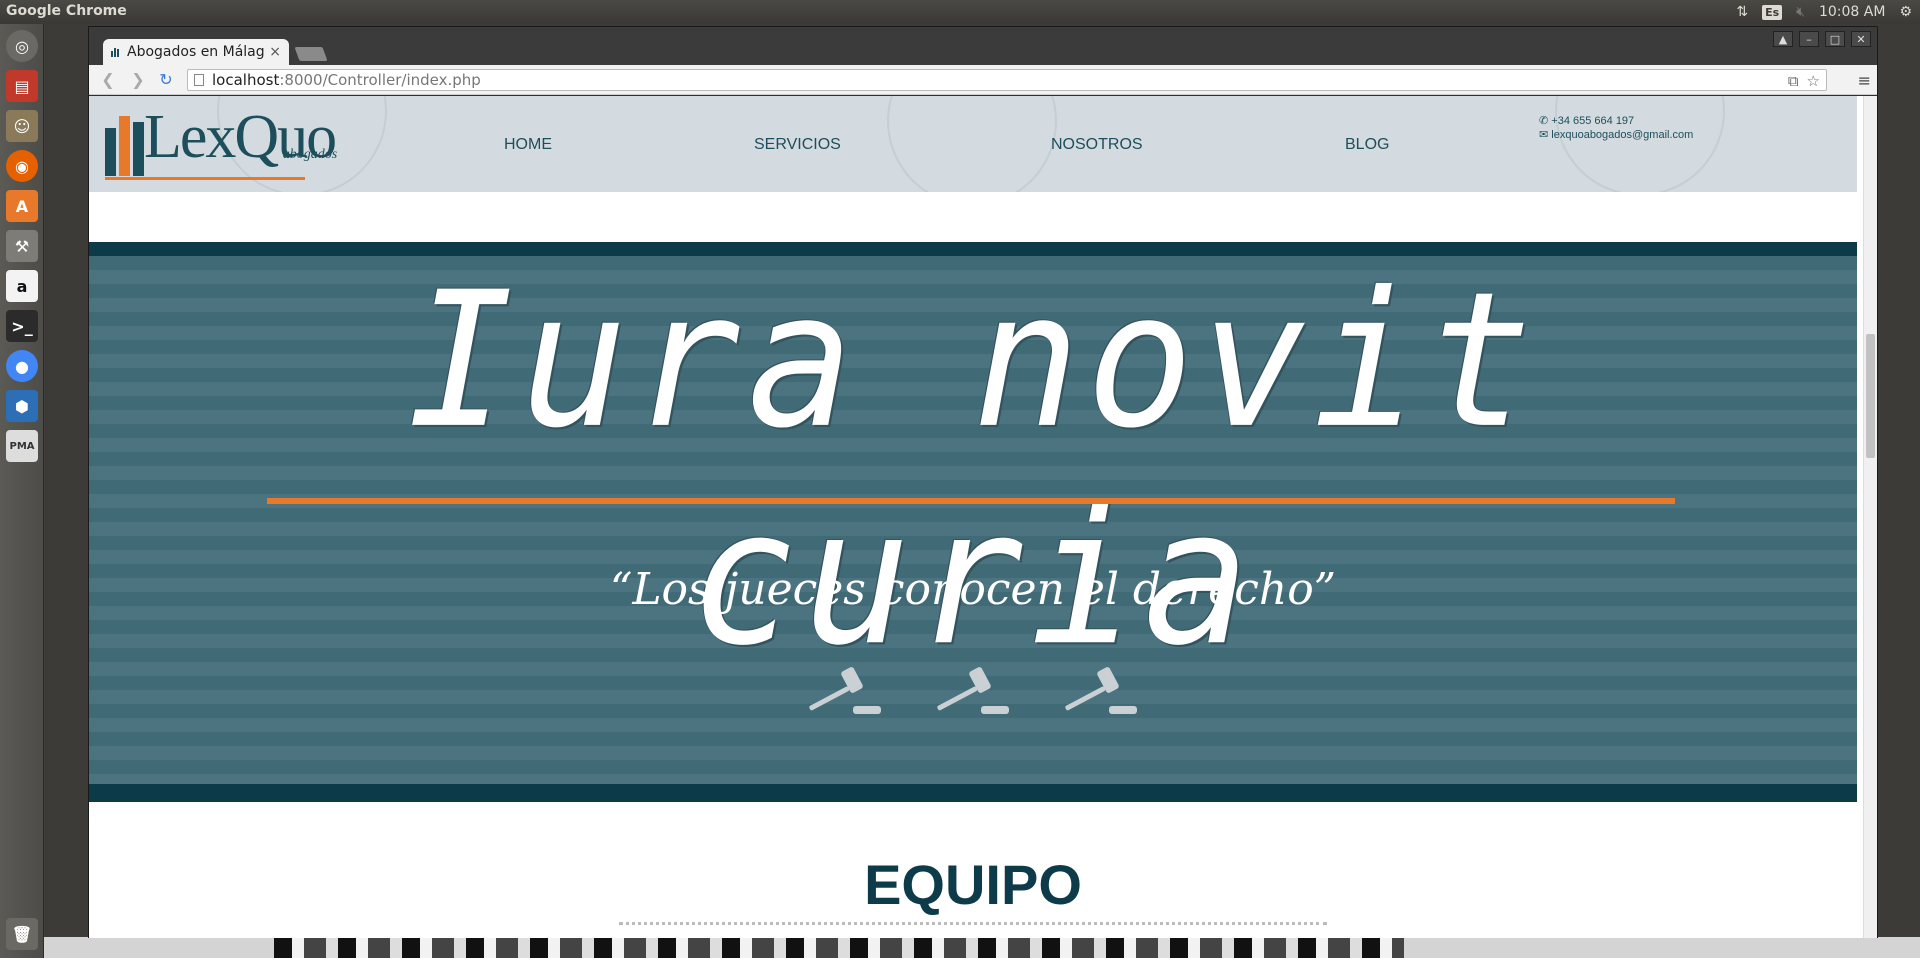 This screenshot has height=958, width=1920. What do you see at coordinates (124, 146) in the screenshot?
I see `logo-columns-icon` at bounding box center [124, 146].